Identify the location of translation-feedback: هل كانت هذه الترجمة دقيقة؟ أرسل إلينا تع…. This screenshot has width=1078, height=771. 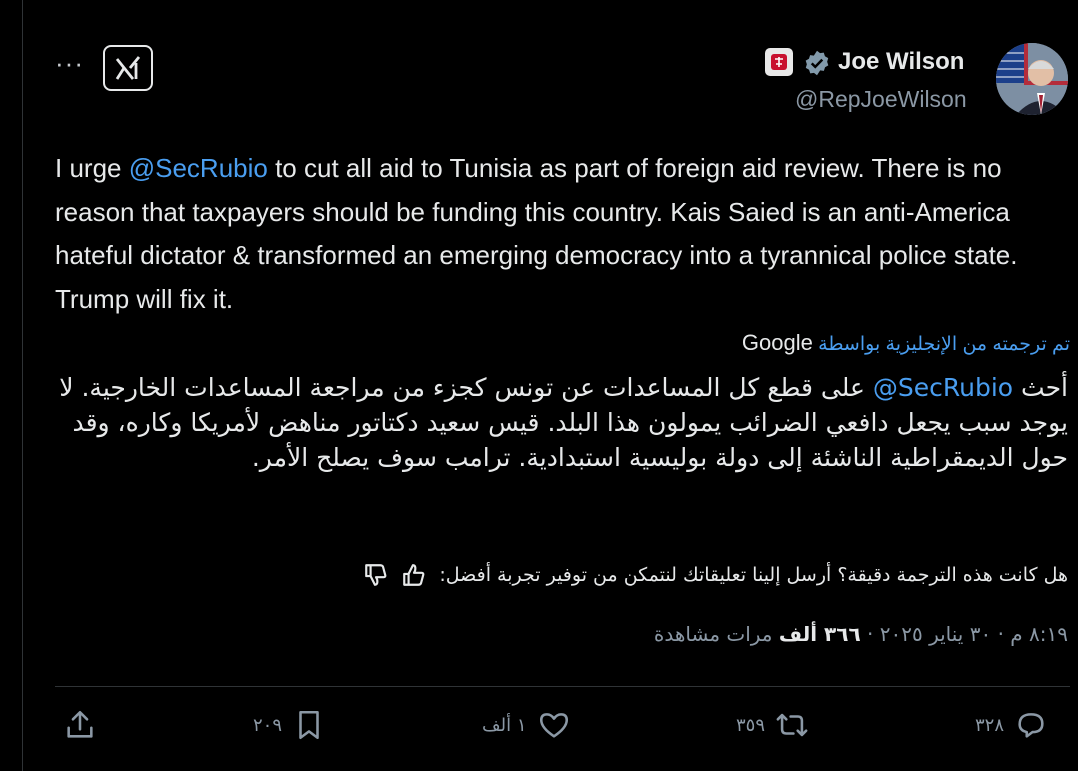
(715, 575).